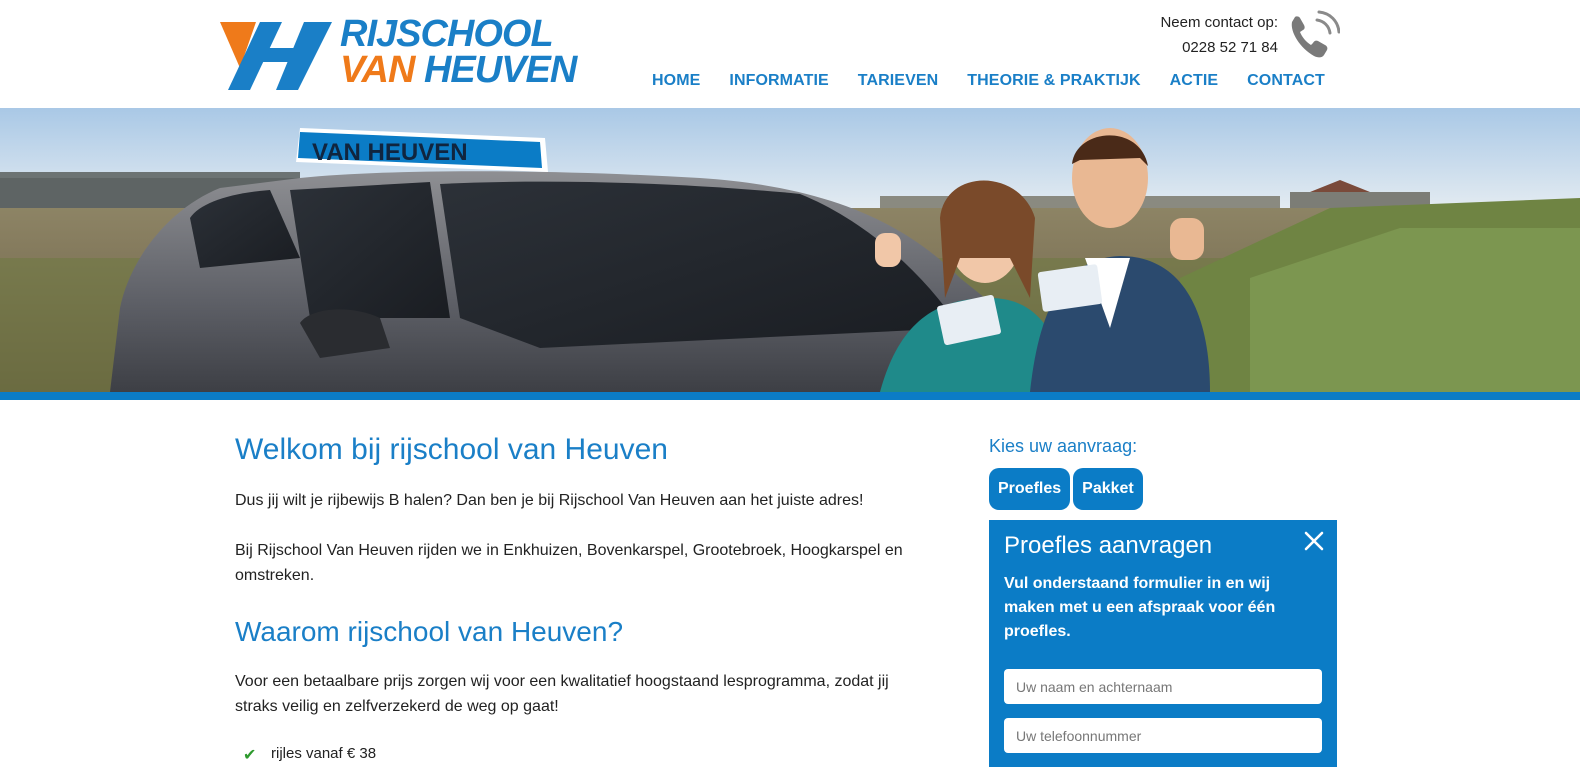  Describe the element at coordinates (1108, 545) in the screenshot. I see `form-title: Proefles aanvragen` at that location.